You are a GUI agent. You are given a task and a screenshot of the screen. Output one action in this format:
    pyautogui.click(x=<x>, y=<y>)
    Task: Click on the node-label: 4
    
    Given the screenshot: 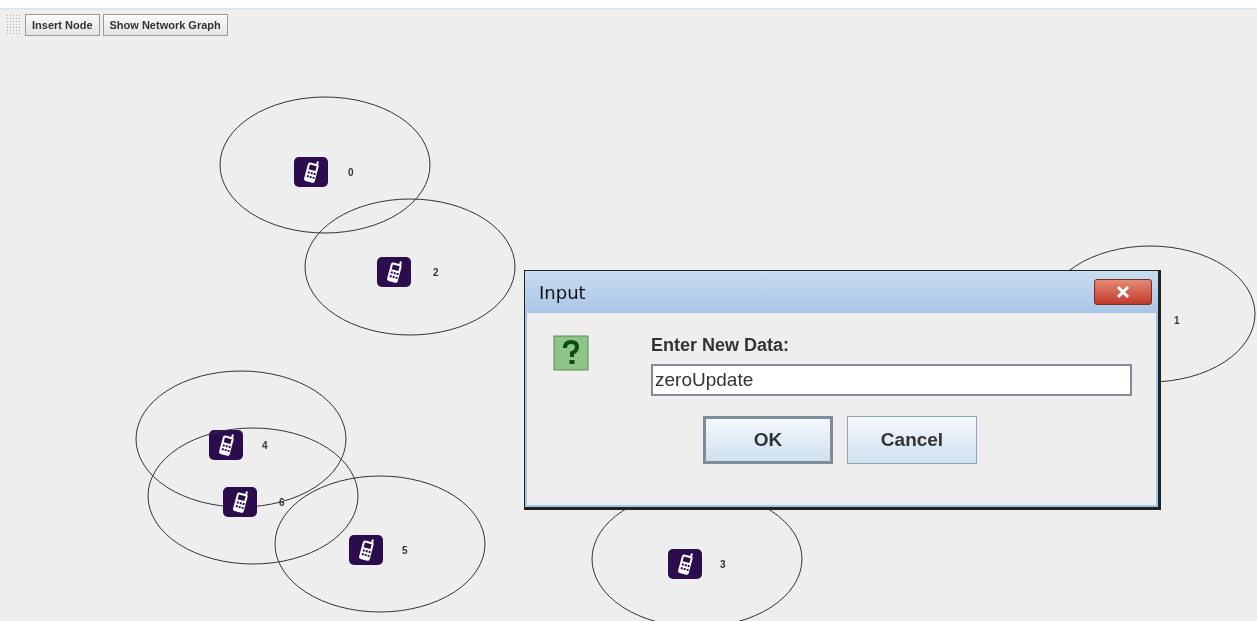 What is the action you would take?
    pyautogui.click(x=265, y=445)
    